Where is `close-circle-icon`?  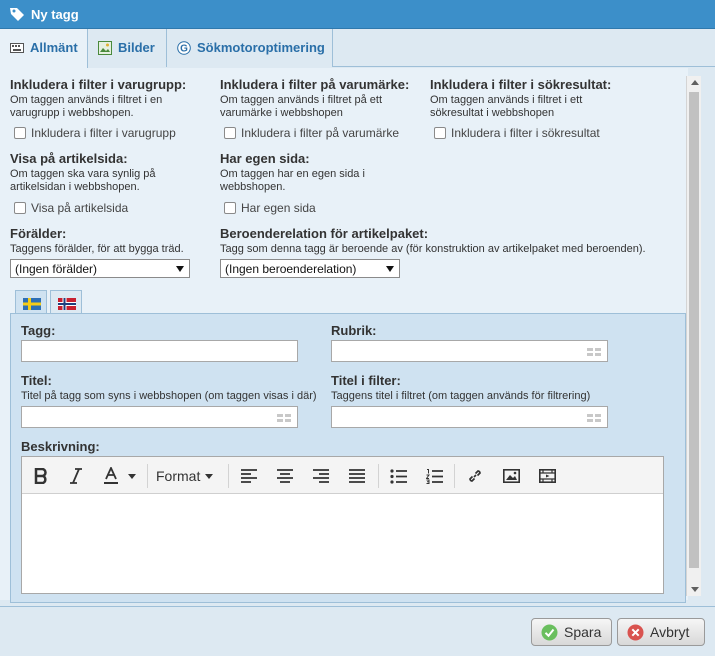
close-circle-icon is located at coordinates (635, 632).